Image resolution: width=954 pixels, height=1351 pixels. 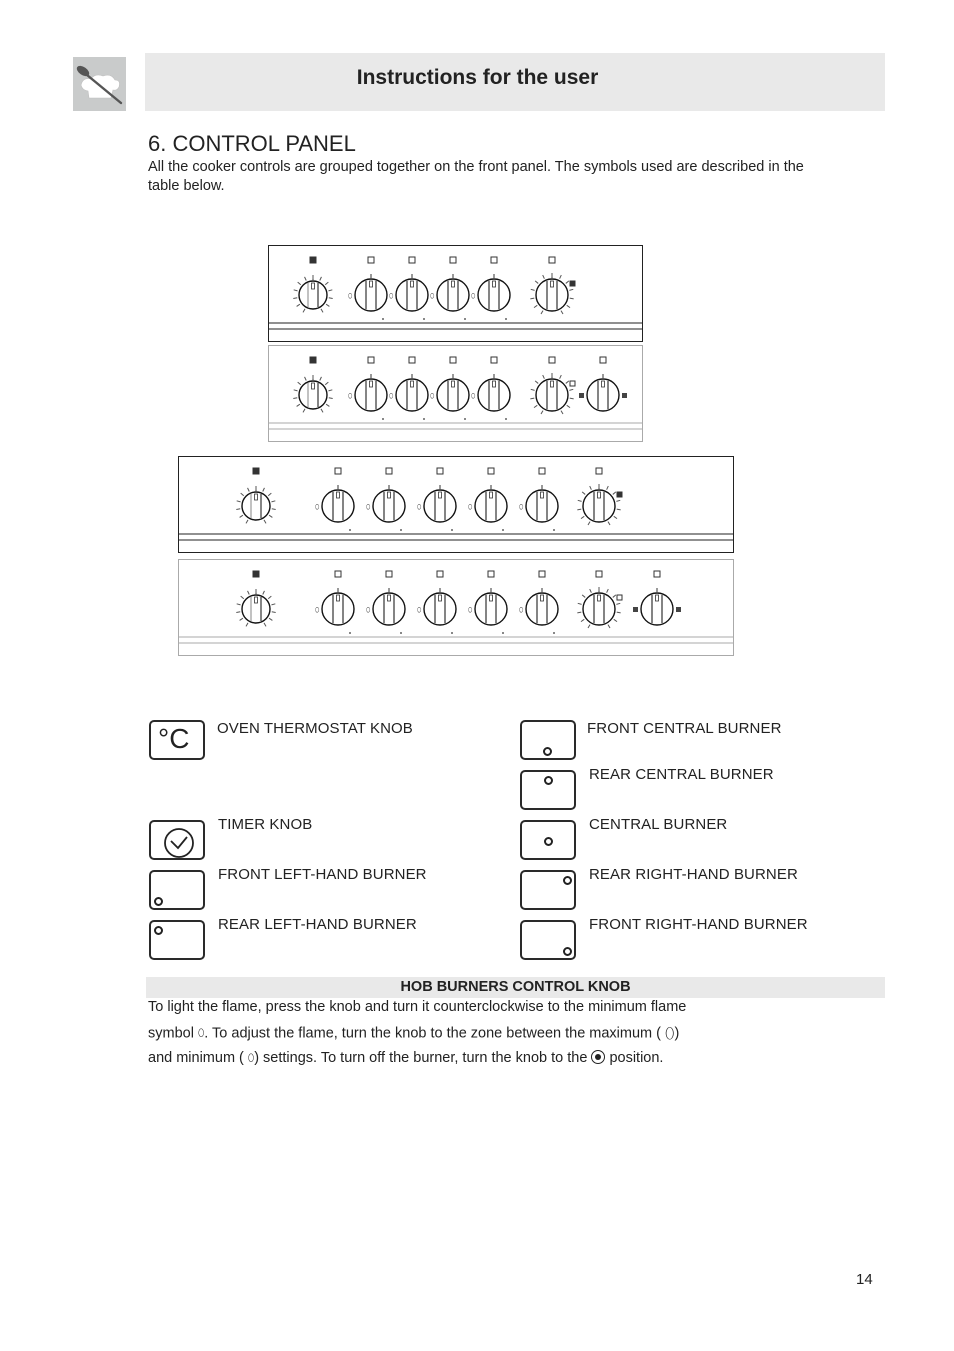 I want to click on control-panel-diagram-3: ⬯ ⬯ ⬯ ⬯ ⬯, so click(x=456, y=505).